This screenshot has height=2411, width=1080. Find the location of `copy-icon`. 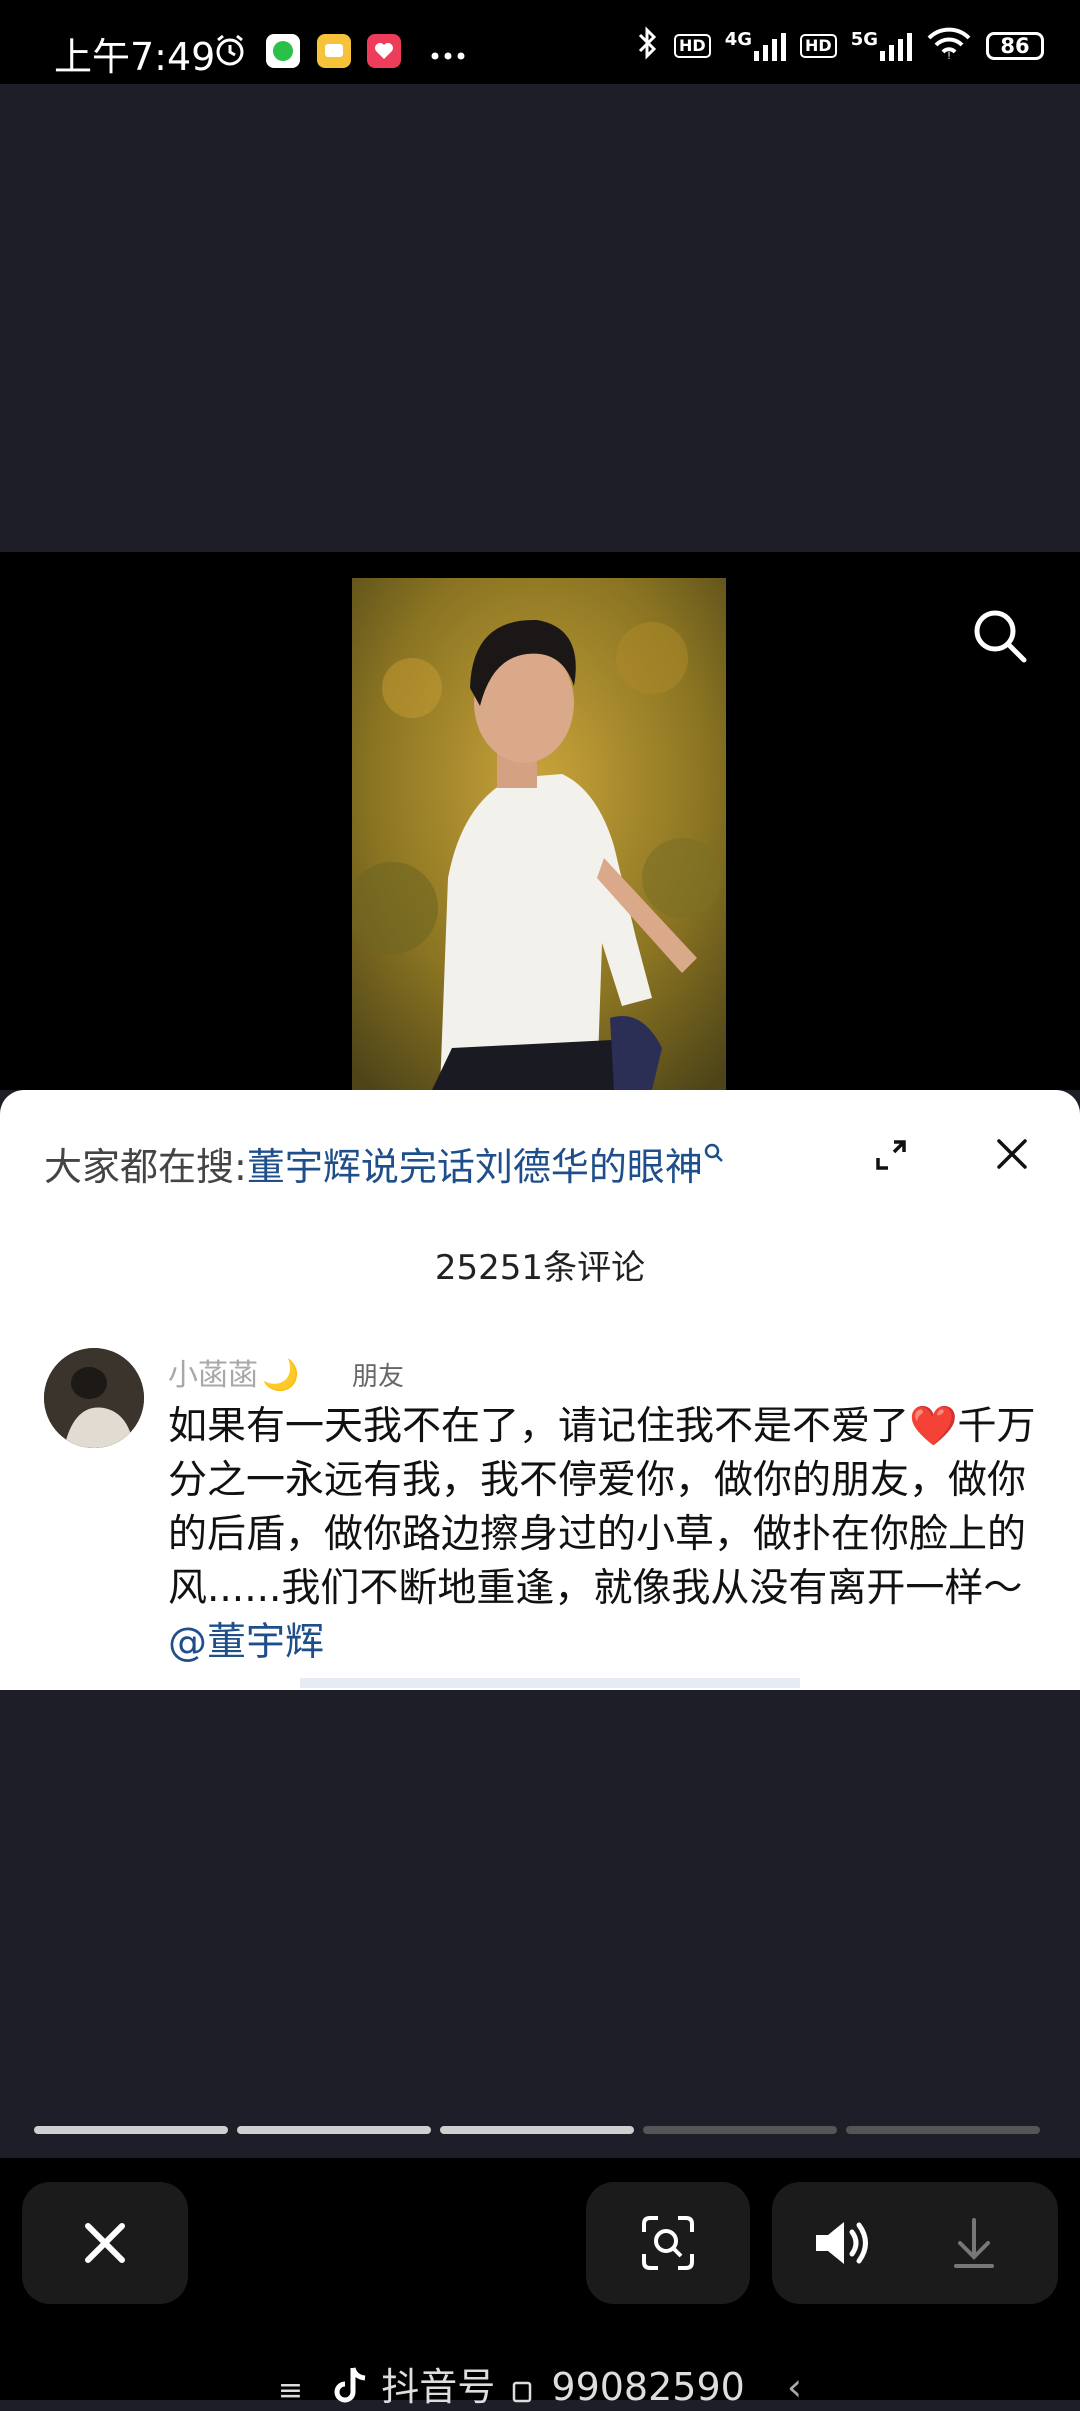

copy-icon is located at coordinates (522, 2392).